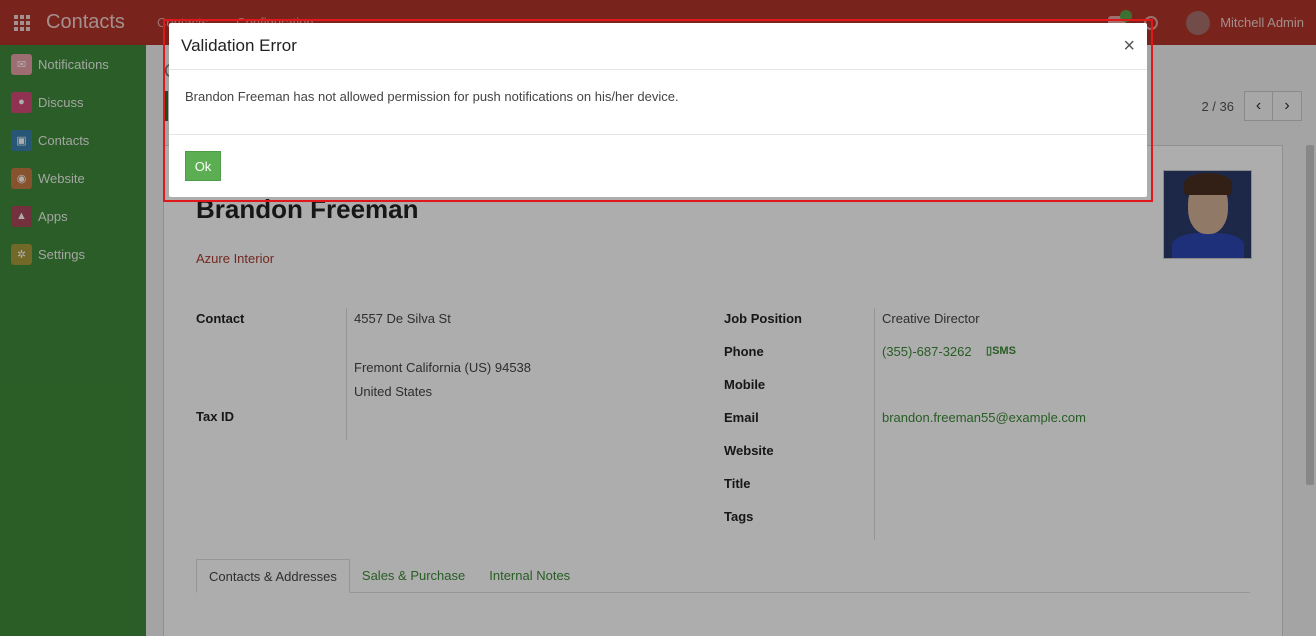  What do you see at coordinates (239, 45) in the screenshot?
I see `dialog-title: Validation Error` at bounding box center [239, 45].